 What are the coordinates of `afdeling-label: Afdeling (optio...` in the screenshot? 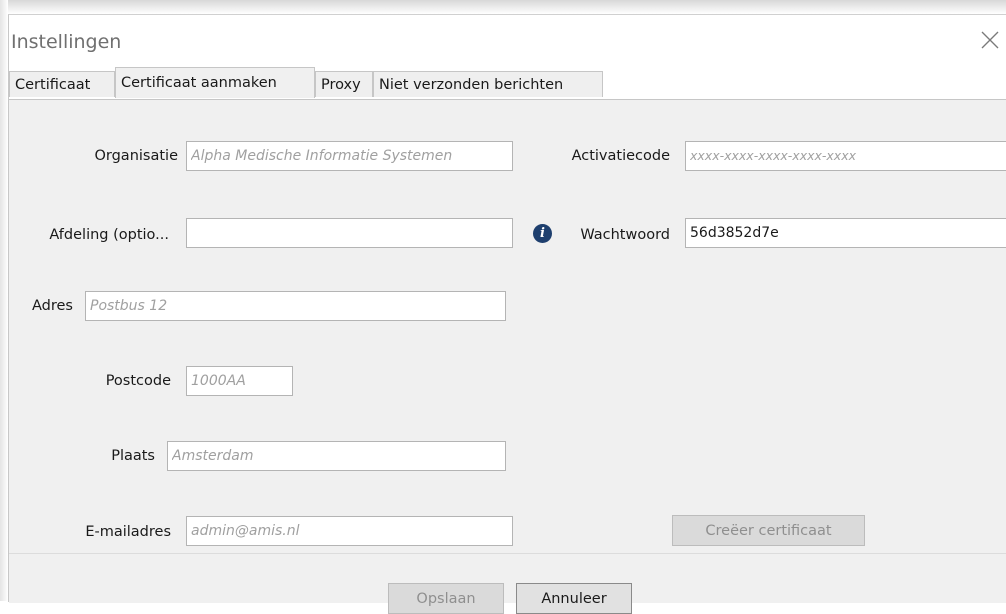 It's located at (109, 235).